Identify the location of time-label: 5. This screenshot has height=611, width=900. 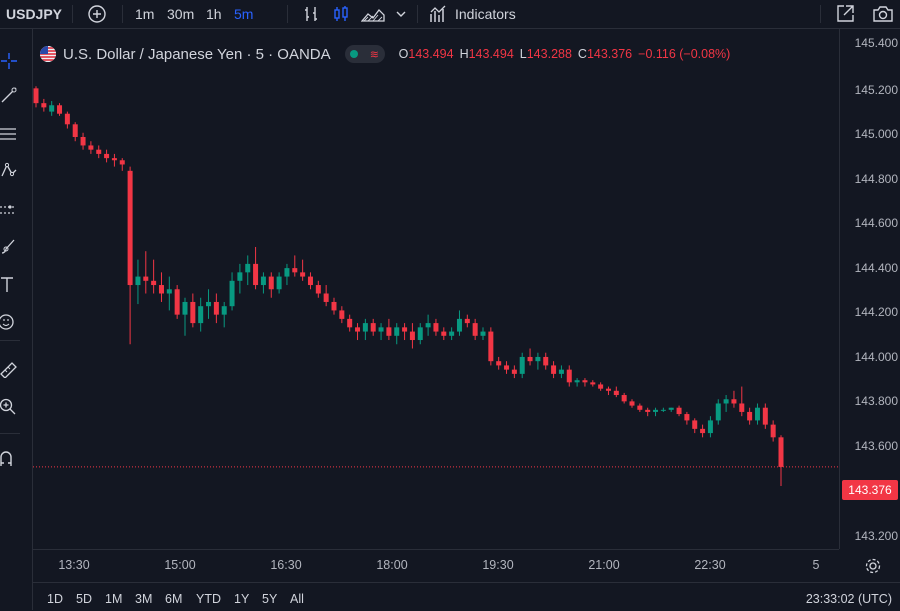
(816, 565).